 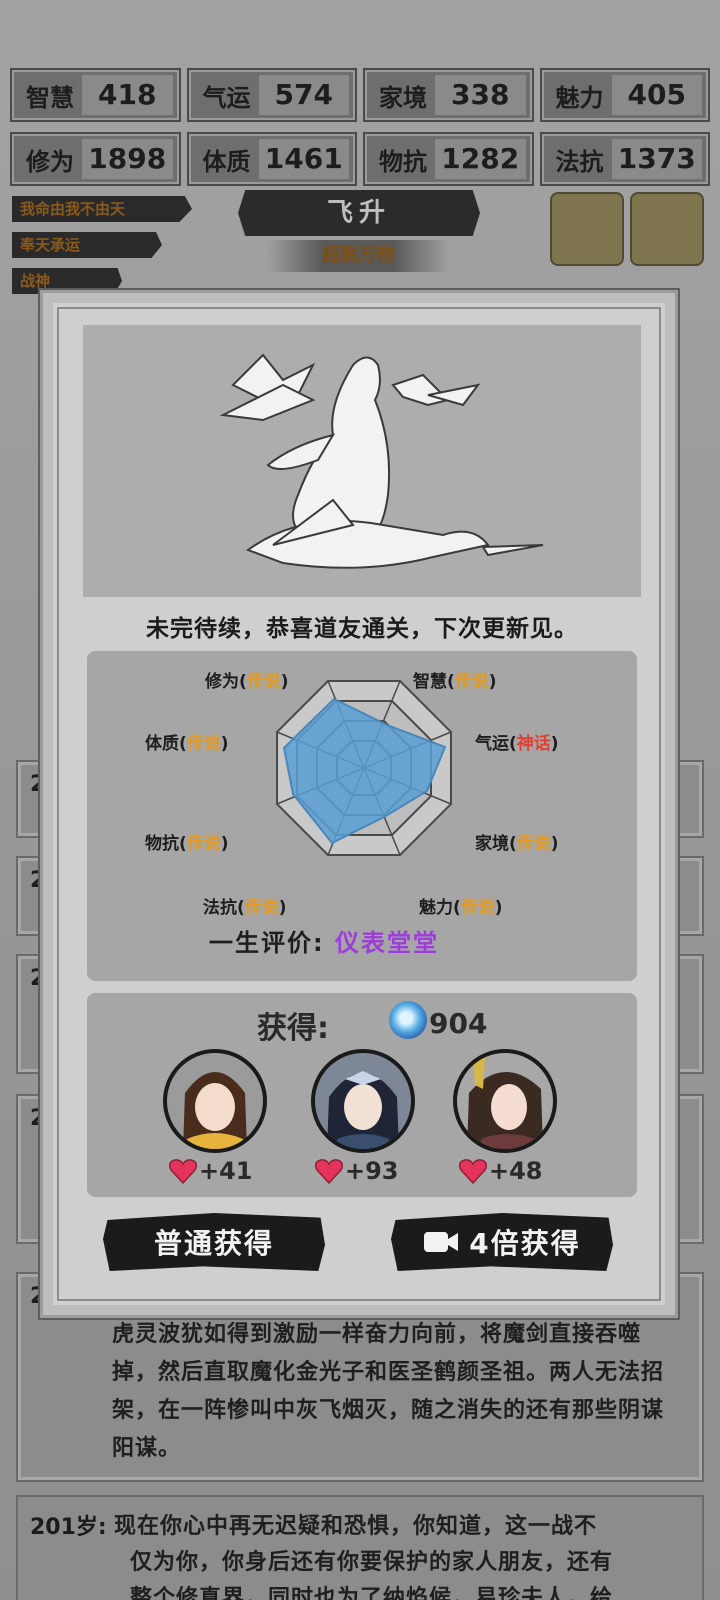 I want to click on stat-charm: 魅力 405, so click(x=624, y=95).